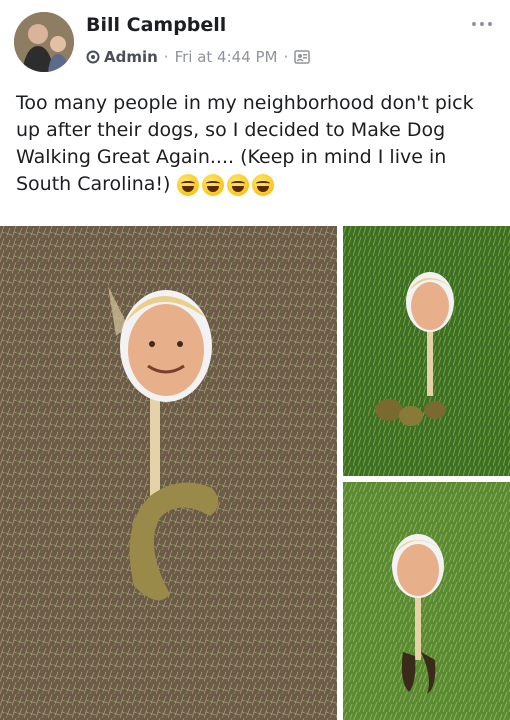 The image size is (510, 720). I want to click on author-name: Bill Campbell, so click(156, 25).